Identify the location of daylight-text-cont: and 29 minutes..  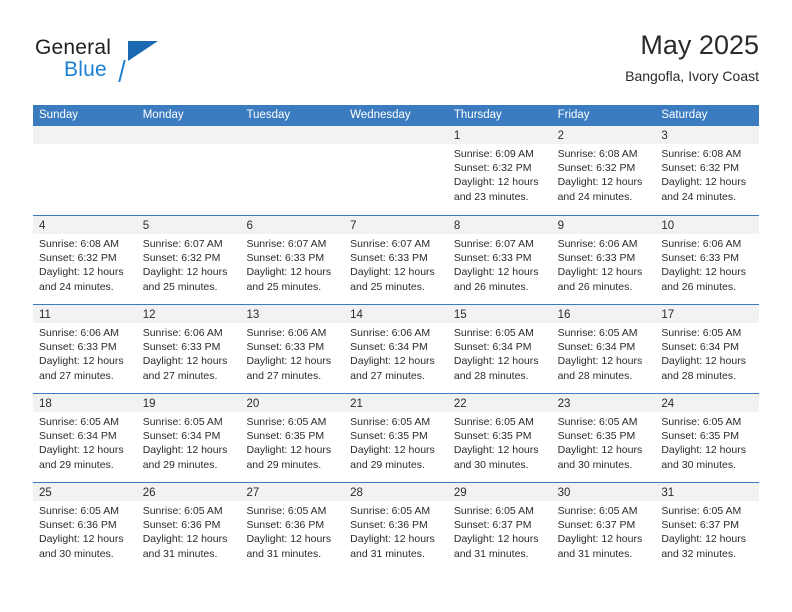
(76, 464).